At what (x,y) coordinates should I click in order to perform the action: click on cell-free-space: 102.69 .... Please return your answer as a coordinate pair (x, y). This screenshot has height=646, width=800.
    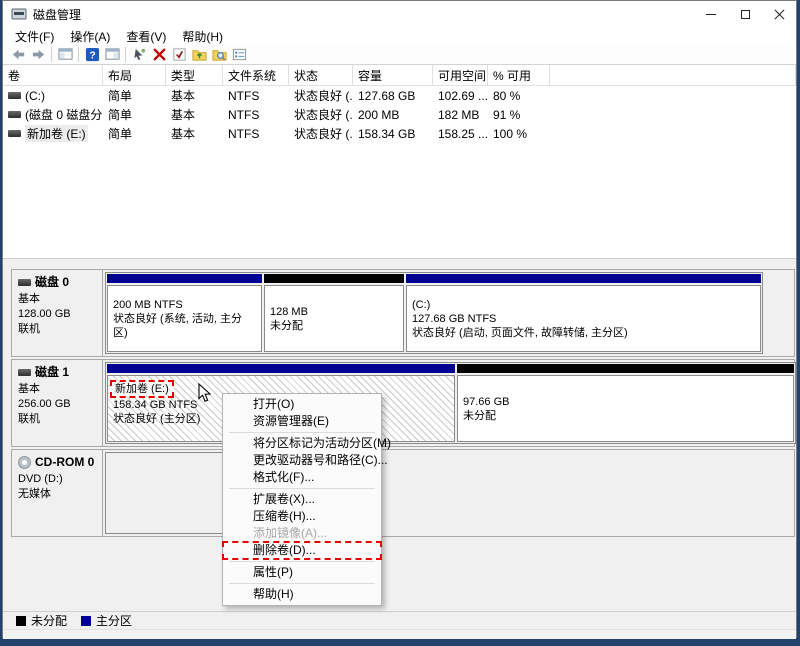
    Looking at the image, I should click on (463, 95).